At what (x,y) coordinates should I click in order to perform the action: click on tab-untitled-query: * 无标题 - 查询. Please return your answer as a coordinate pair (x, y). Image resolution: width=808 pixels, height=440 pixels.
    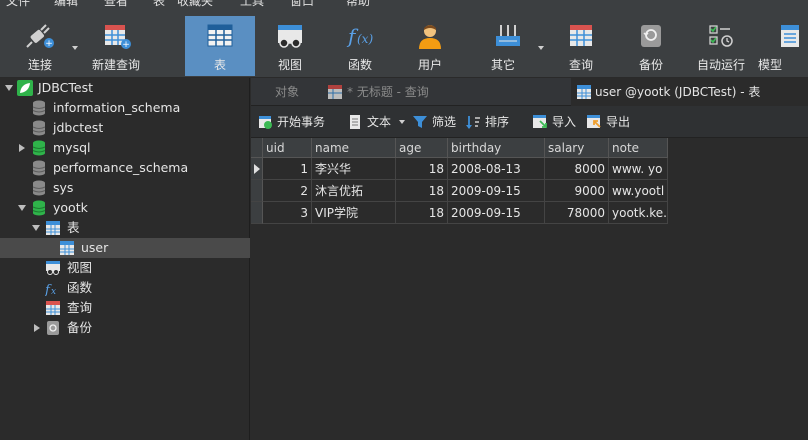
    Looking at the image, I should click on (445, 92).